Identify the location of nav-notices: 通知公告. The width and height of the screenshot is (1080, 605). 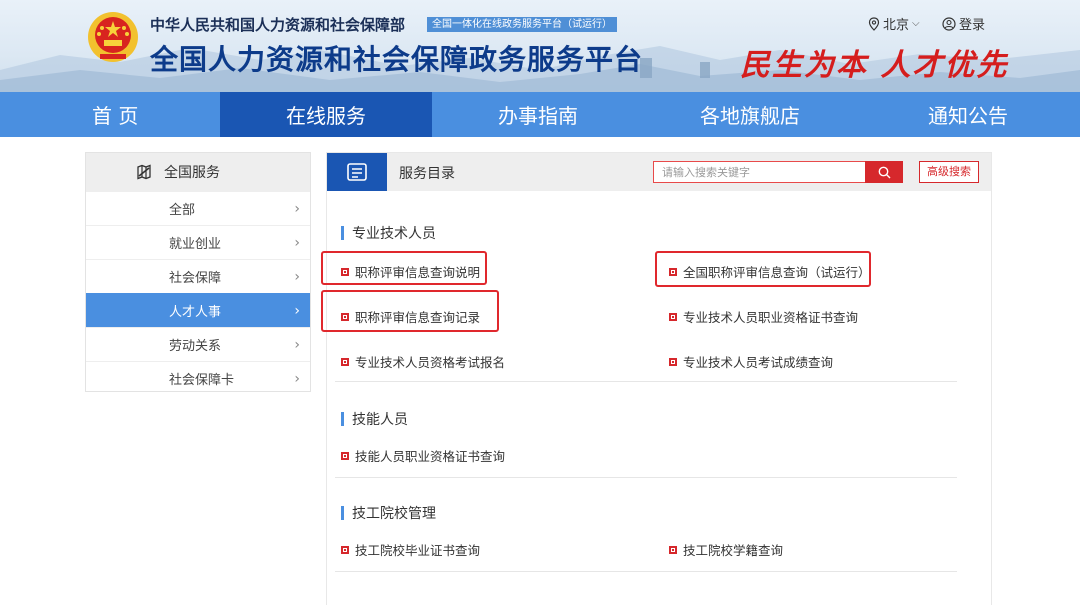
(968, 114).